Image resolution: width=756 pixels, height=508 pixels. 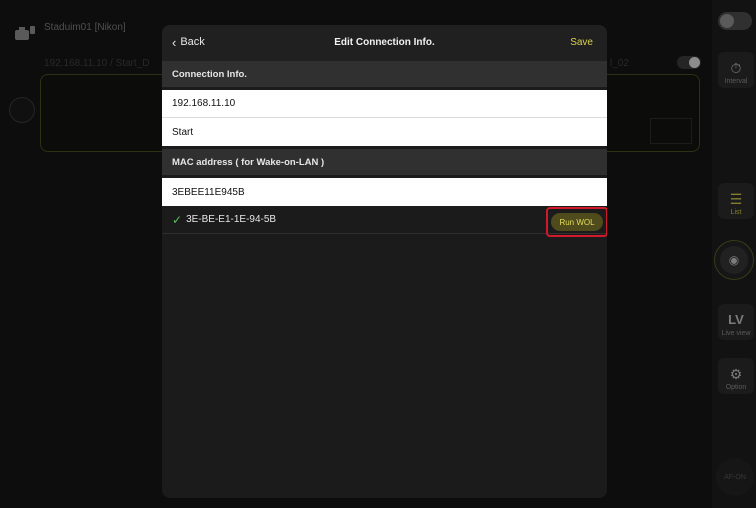 I want to click on run-wol-highlight: Run WOL, so click(x=576, y=222).